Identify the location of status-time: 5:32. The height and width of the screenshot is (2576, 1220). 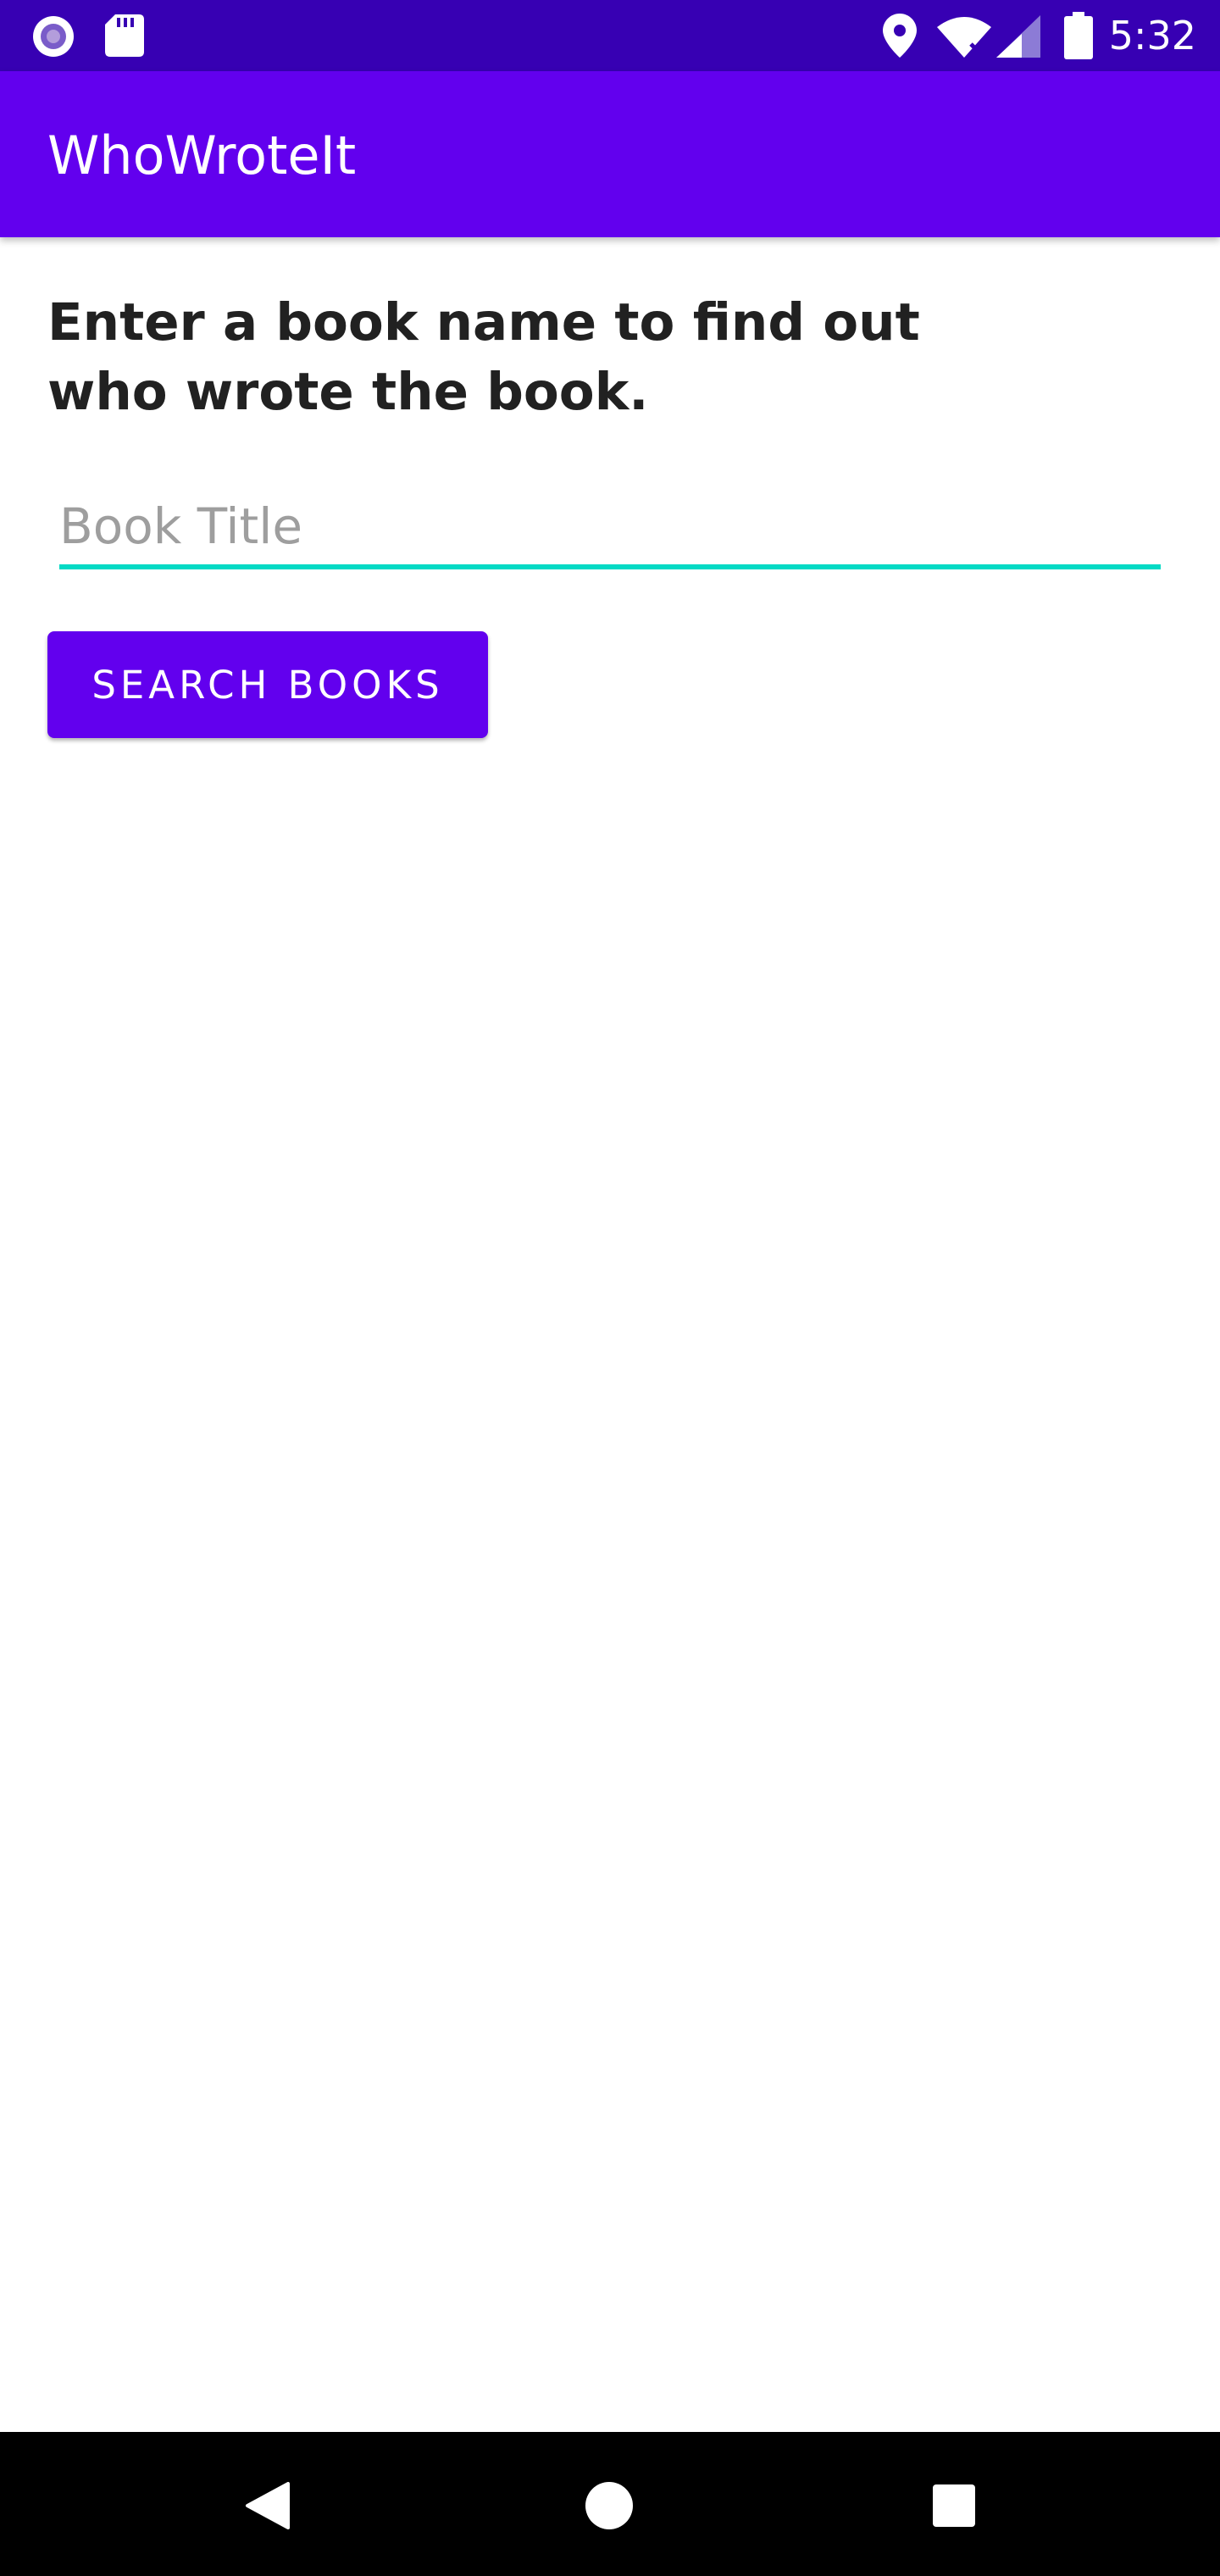
(1152, 35).